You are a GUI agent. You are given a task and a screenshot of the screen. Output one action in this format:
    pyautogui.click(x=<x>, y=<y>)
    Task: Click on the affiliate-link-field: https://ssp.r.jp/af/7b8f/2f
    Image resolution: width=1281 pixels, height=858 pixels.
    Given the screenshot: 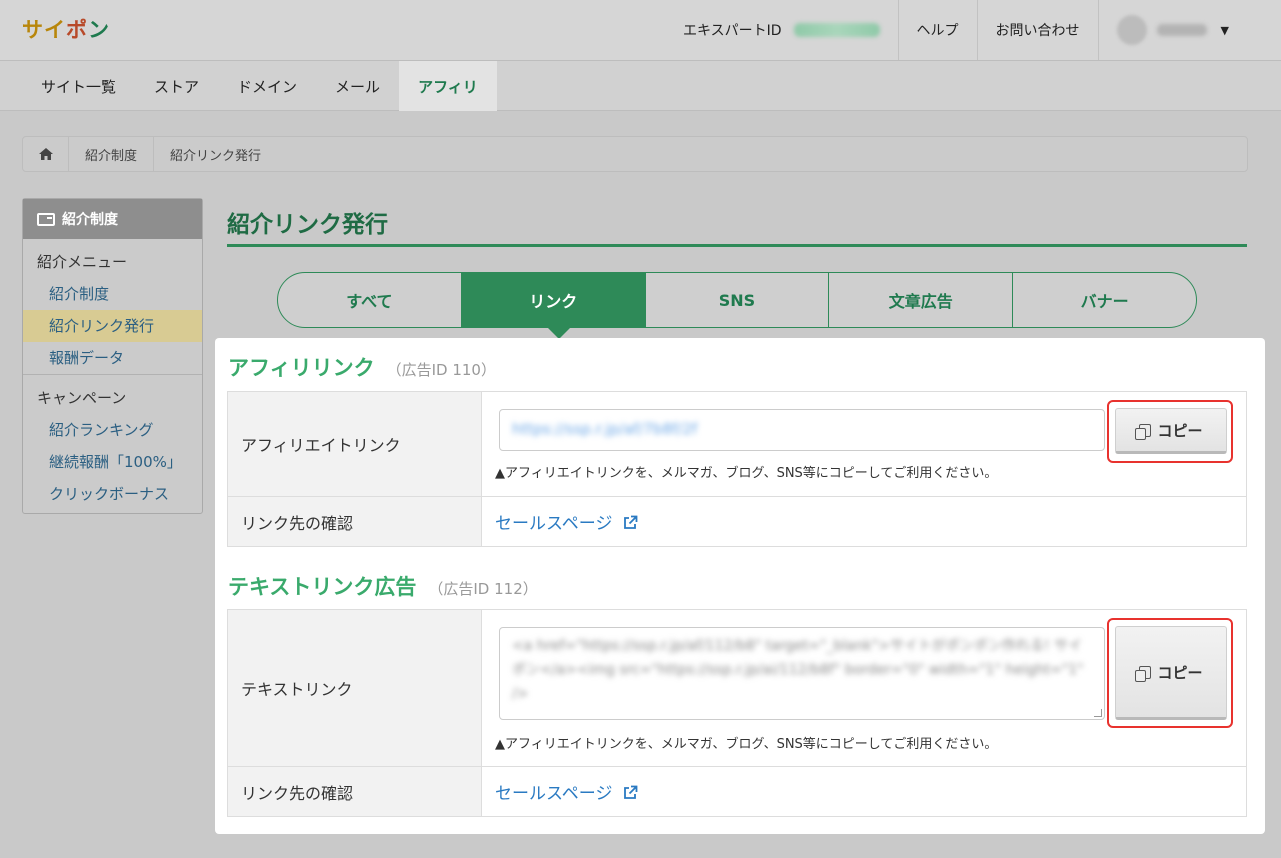 What is the action you would take?
    pyautogui.click(x=802, y=430)
    